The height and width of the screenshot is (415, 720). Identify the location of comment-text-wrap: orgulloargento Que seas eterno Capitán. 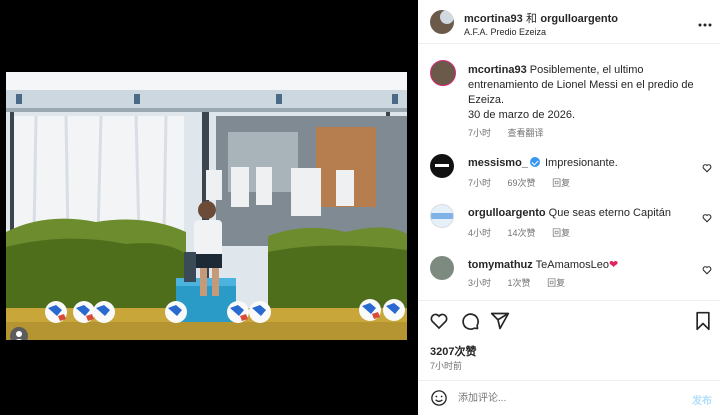
(569, 213).